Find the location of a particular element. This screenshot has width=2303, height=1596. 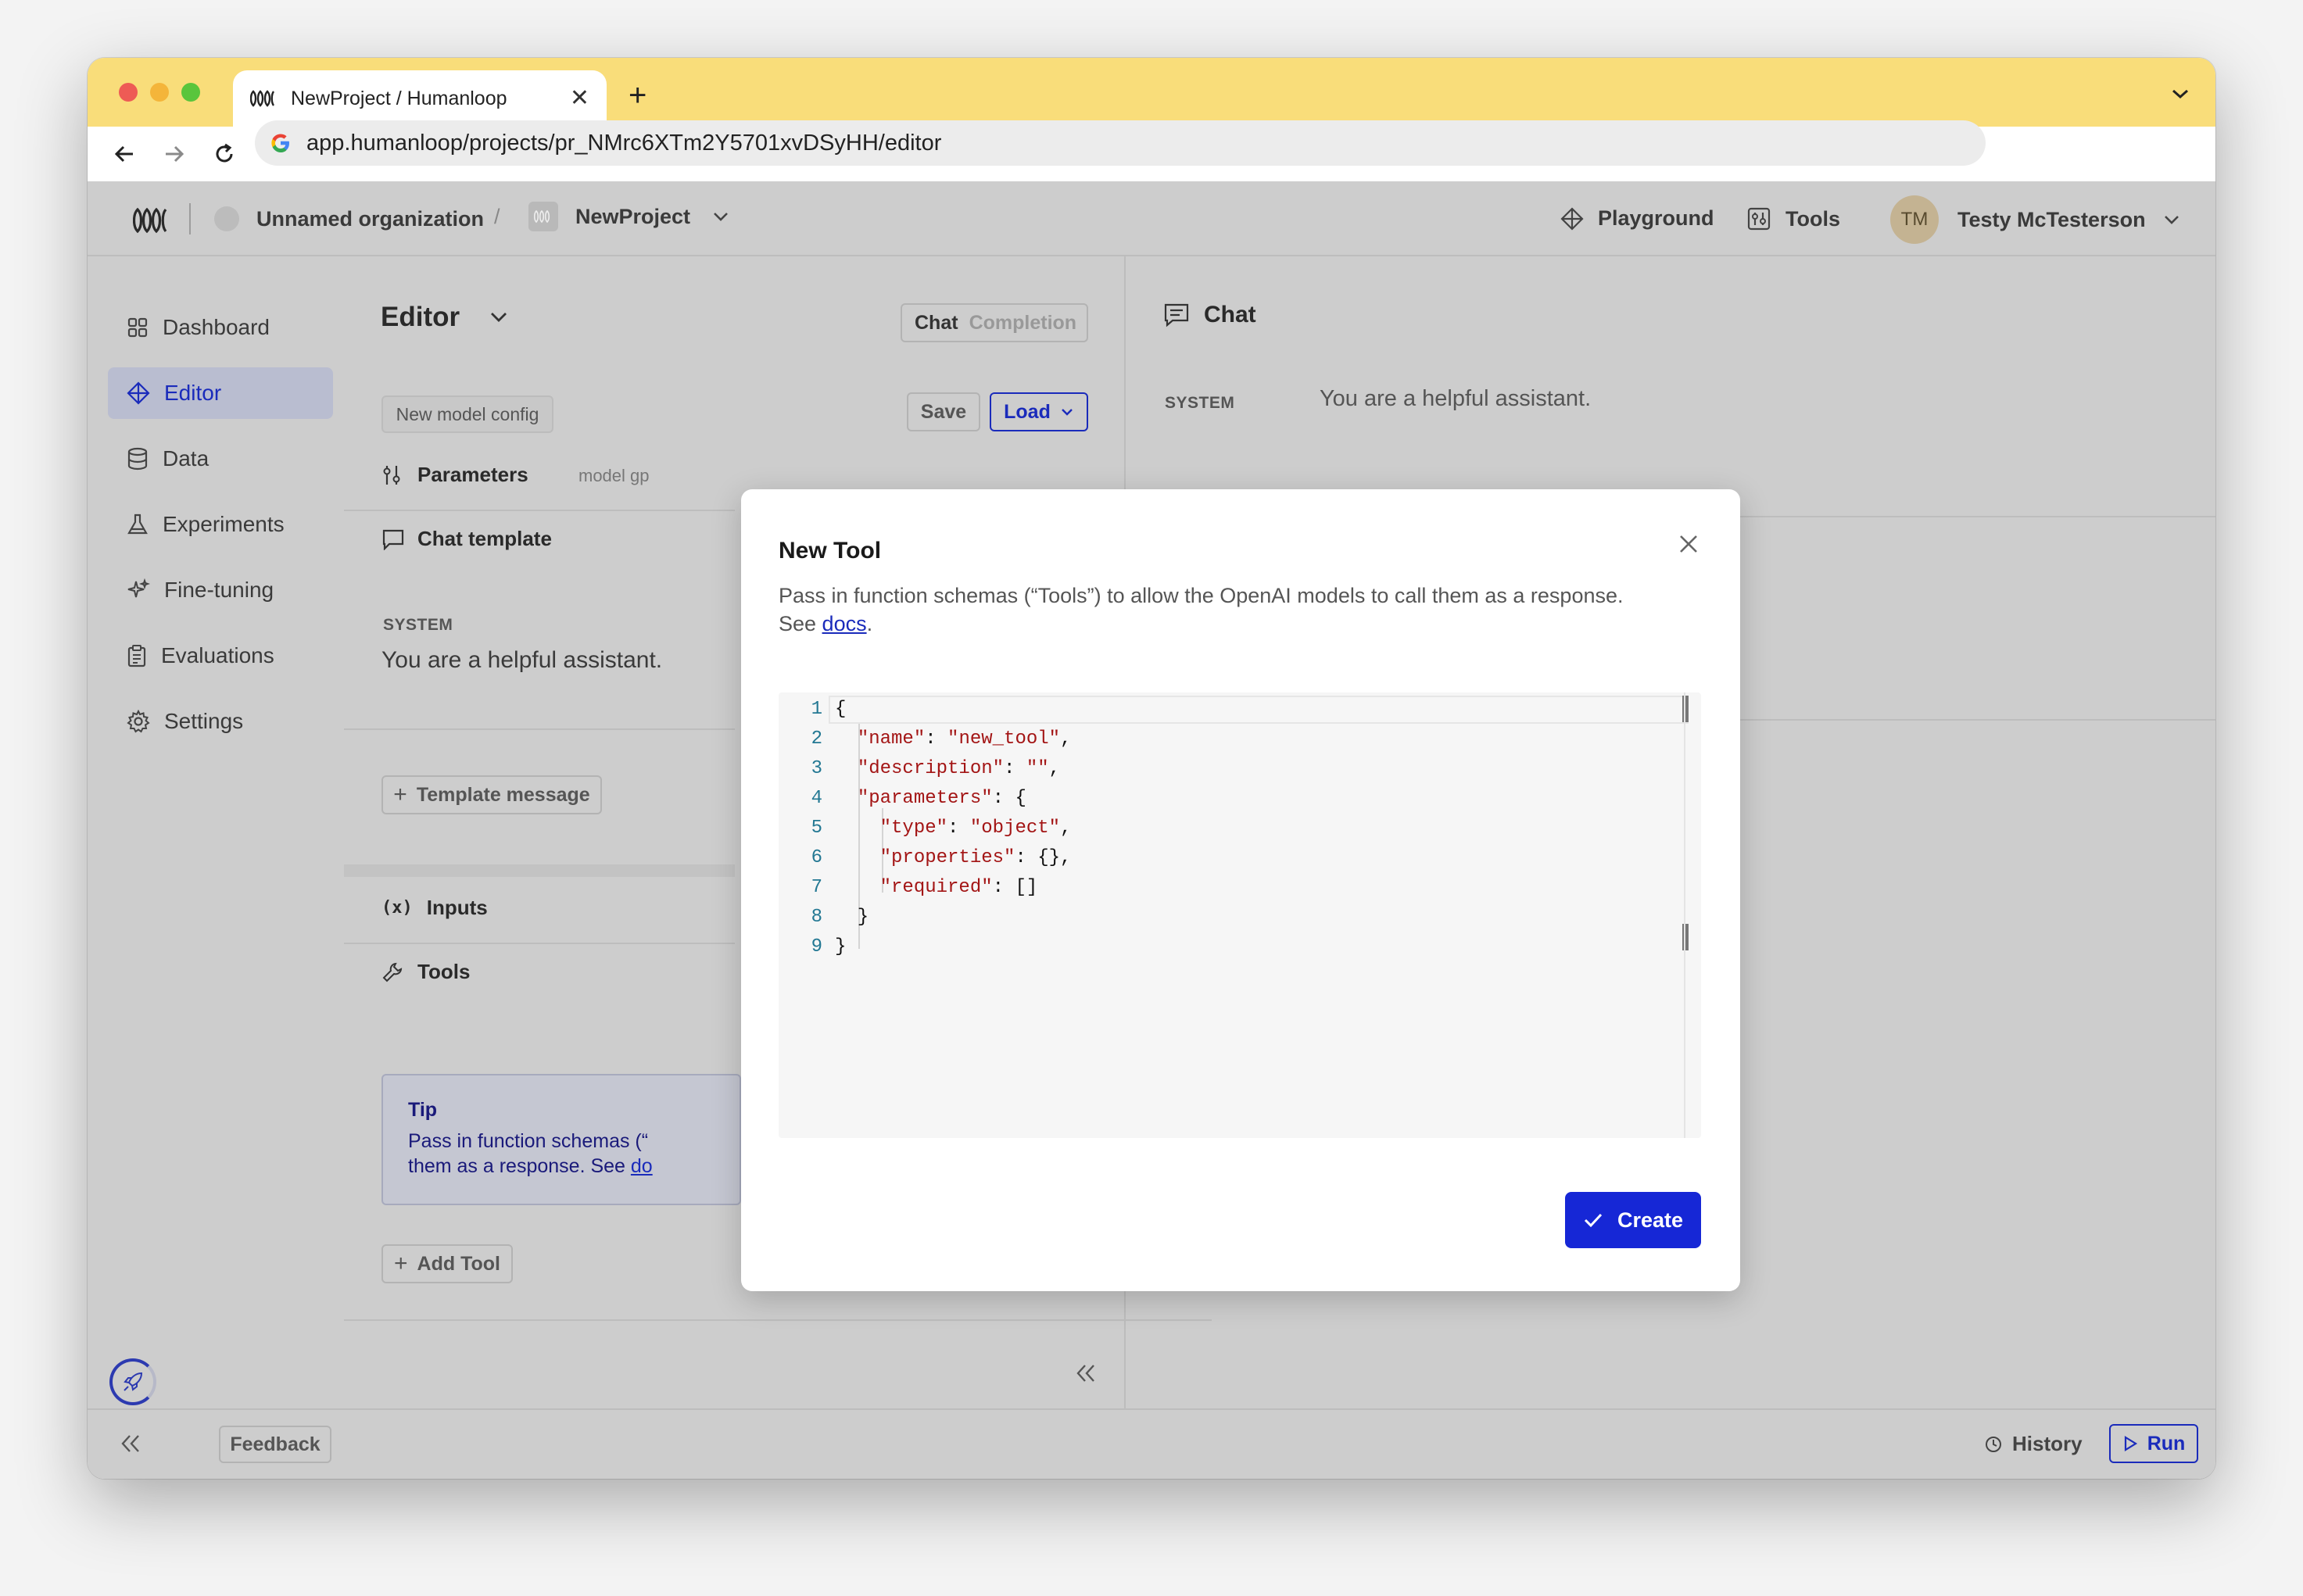

editor-title: Editor is located at coordinates (444, 317).